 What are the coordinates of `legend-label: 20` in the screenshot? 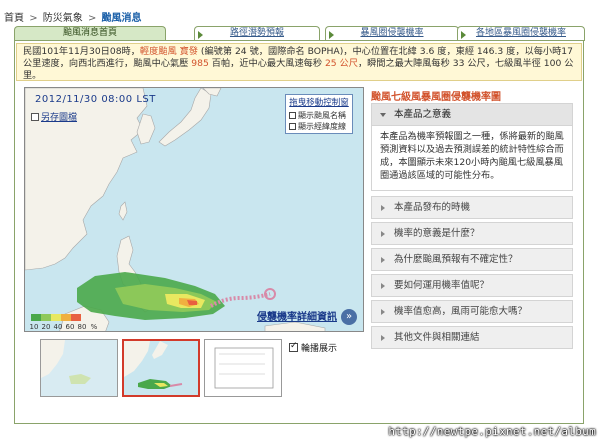 It's located at (46, 327).